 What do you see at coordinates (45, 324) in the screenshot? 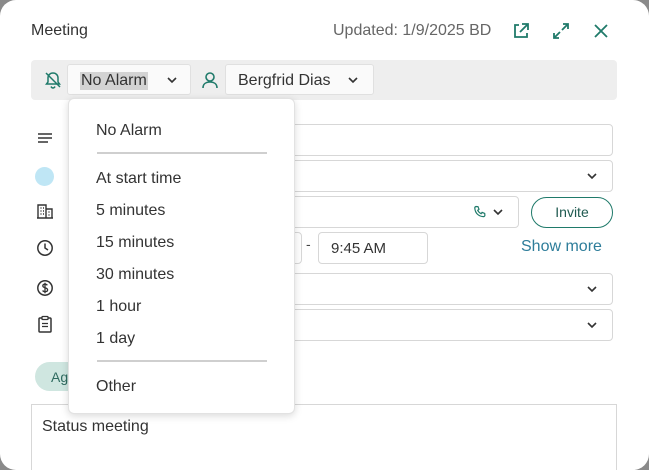
I see `clipboard-icon` at bounding box center [45, 324].